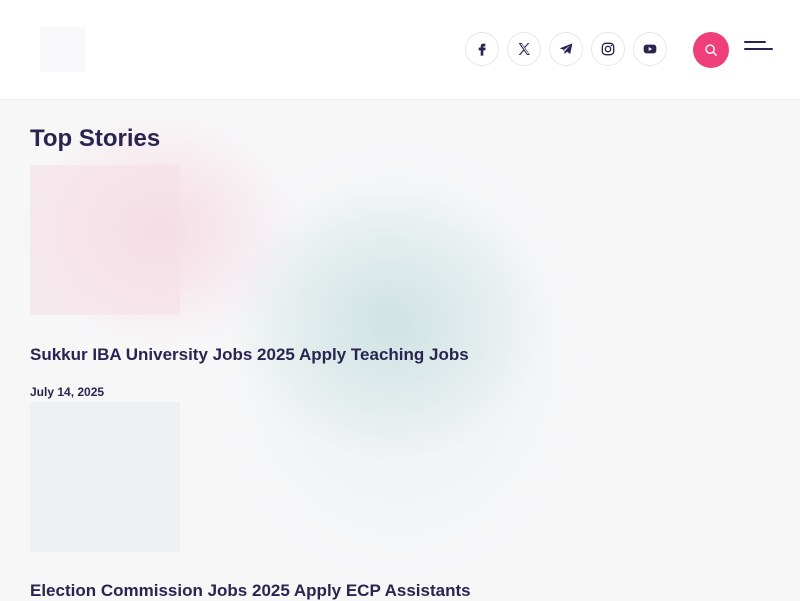  I want to click on youtube-link, so click(650, 49).